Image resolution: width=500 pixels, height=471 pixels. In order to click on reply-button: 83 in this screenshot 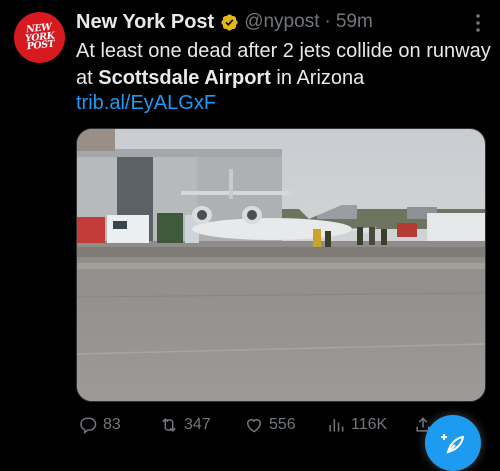, I will do `click(99, 425)`.